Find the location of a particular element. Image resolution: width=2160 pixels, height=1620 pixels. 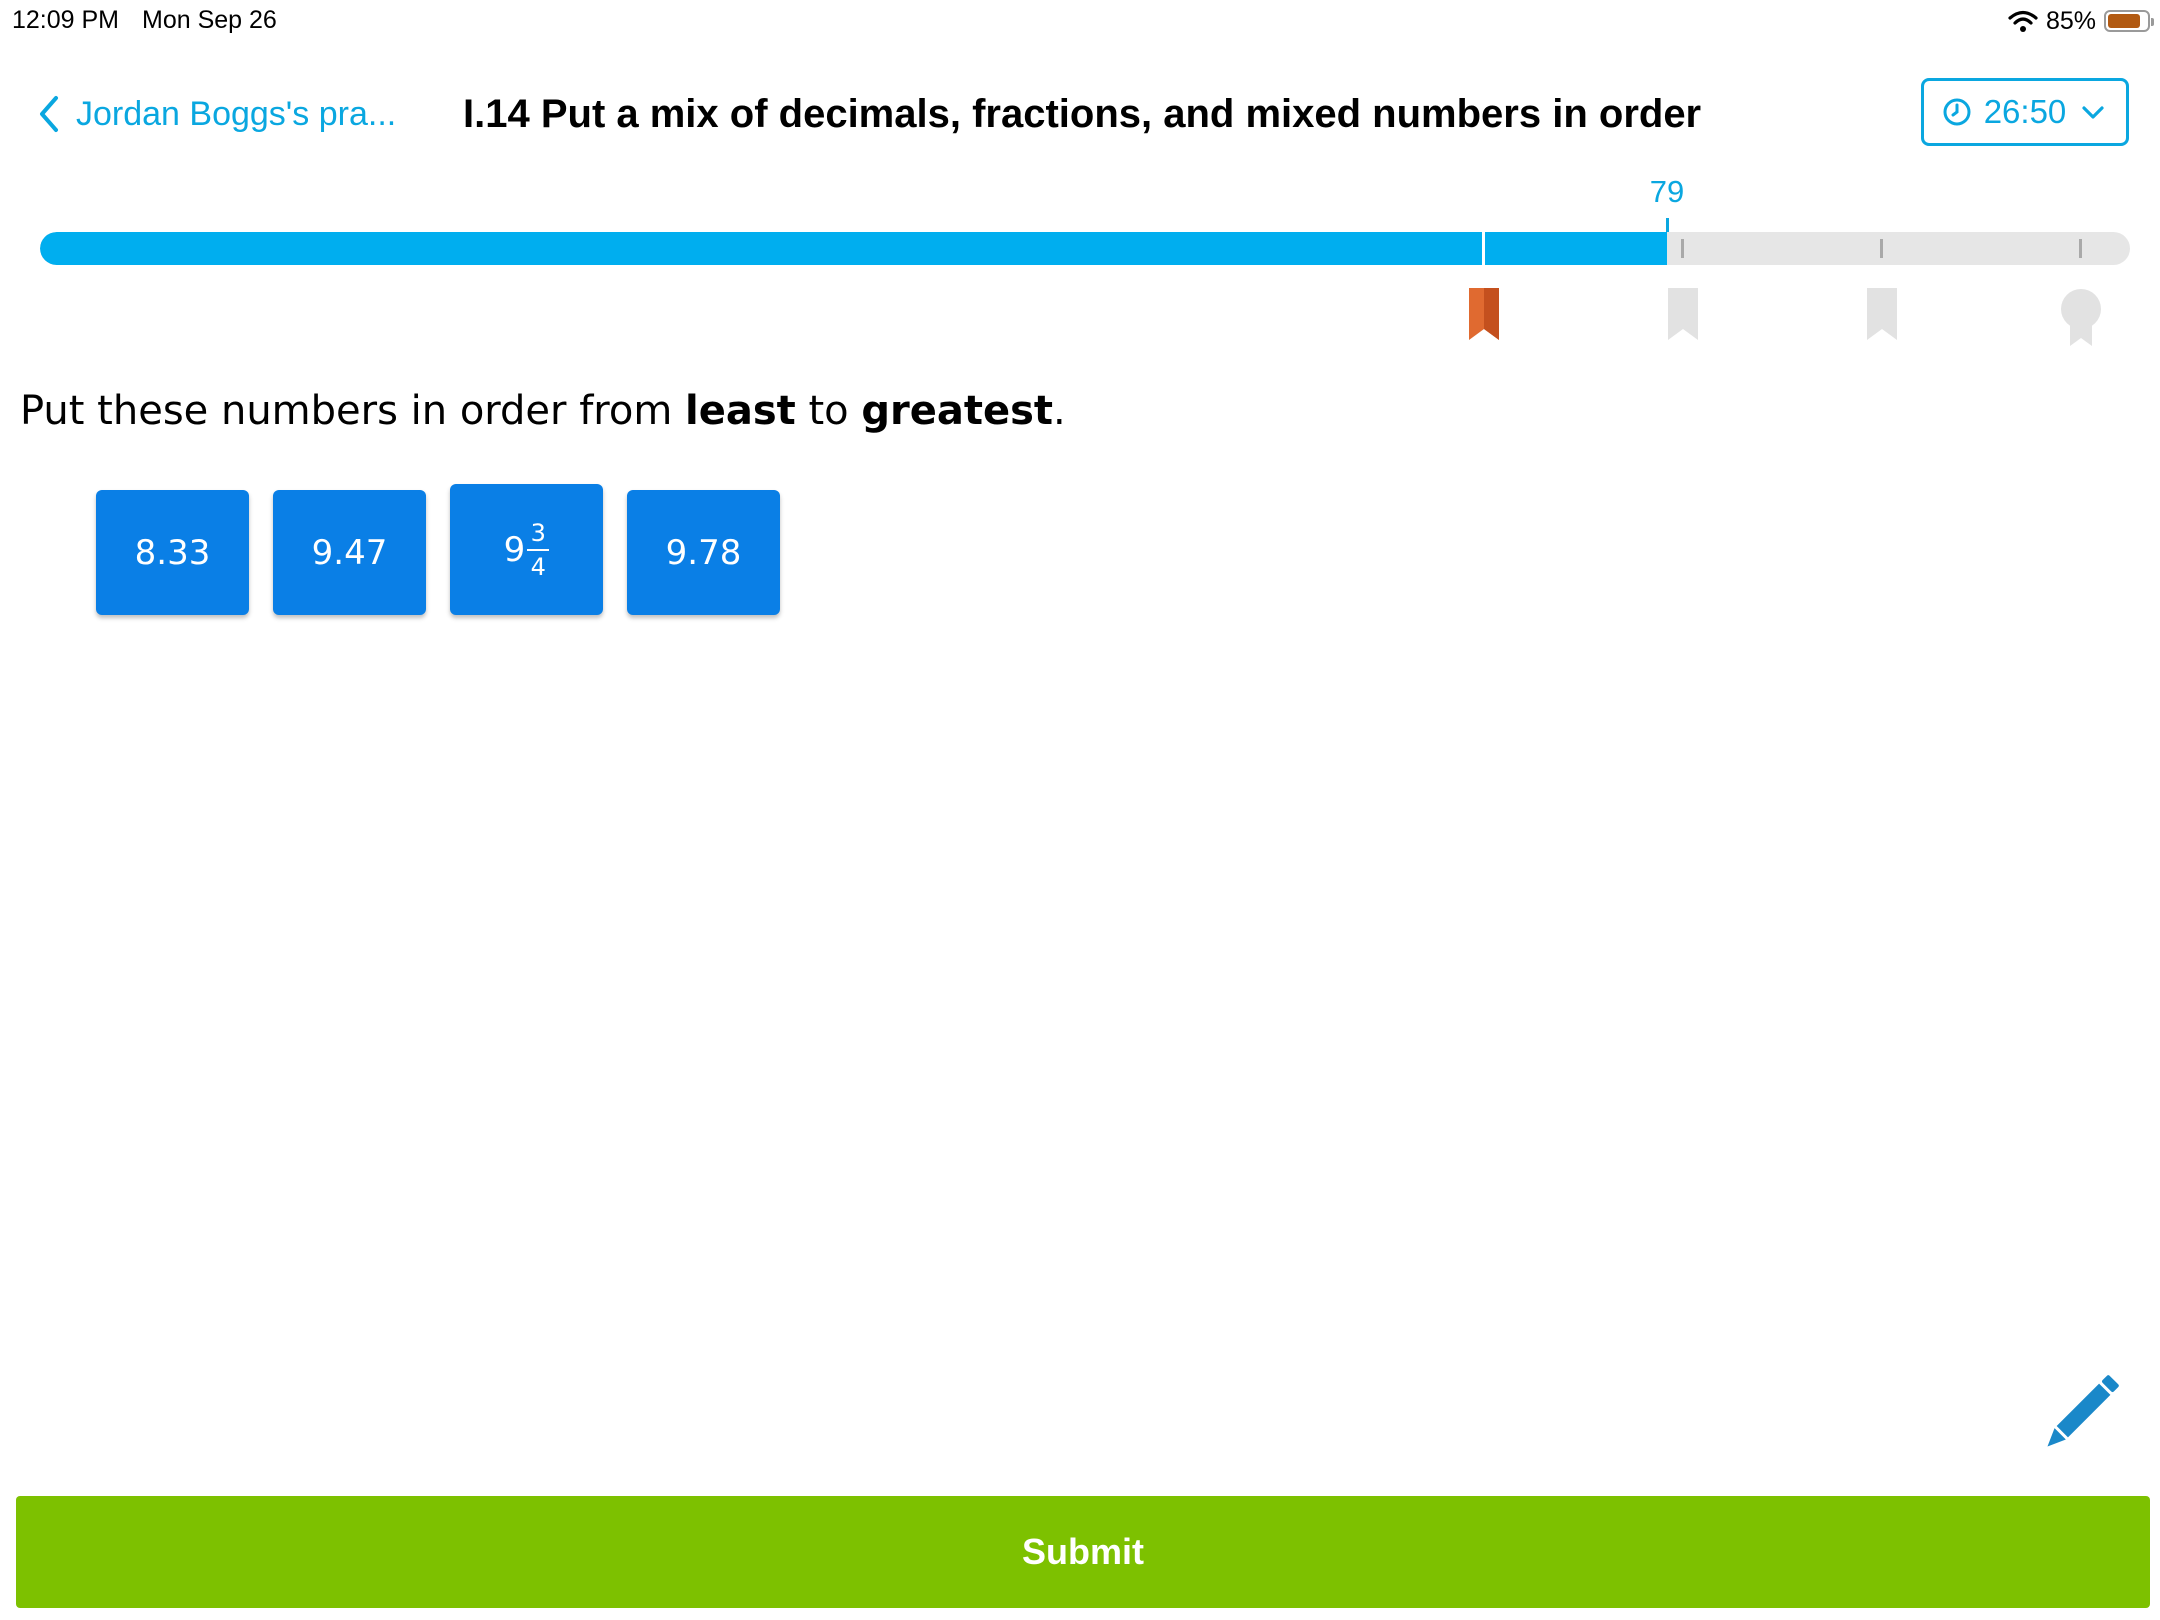

fraction-bar is located at coordinates (538, 549).